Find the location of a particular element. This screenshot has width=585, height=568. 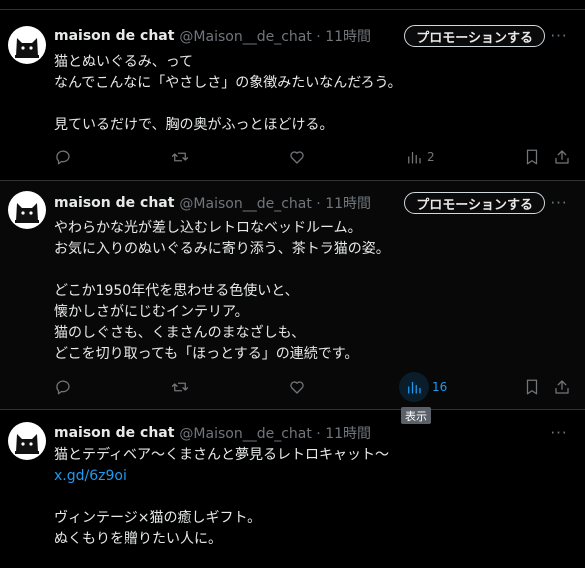

tweet-actions: 16 is located at coordinates (292, 387).